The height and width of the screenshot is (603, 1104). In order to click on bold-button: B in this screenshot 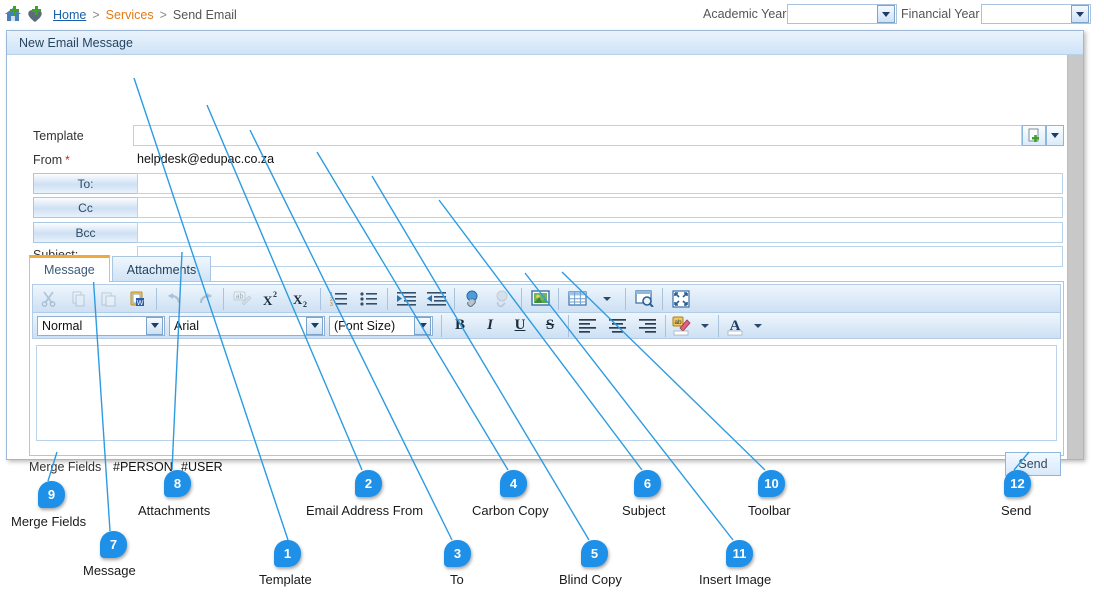, I will do `click(460, 326)`.